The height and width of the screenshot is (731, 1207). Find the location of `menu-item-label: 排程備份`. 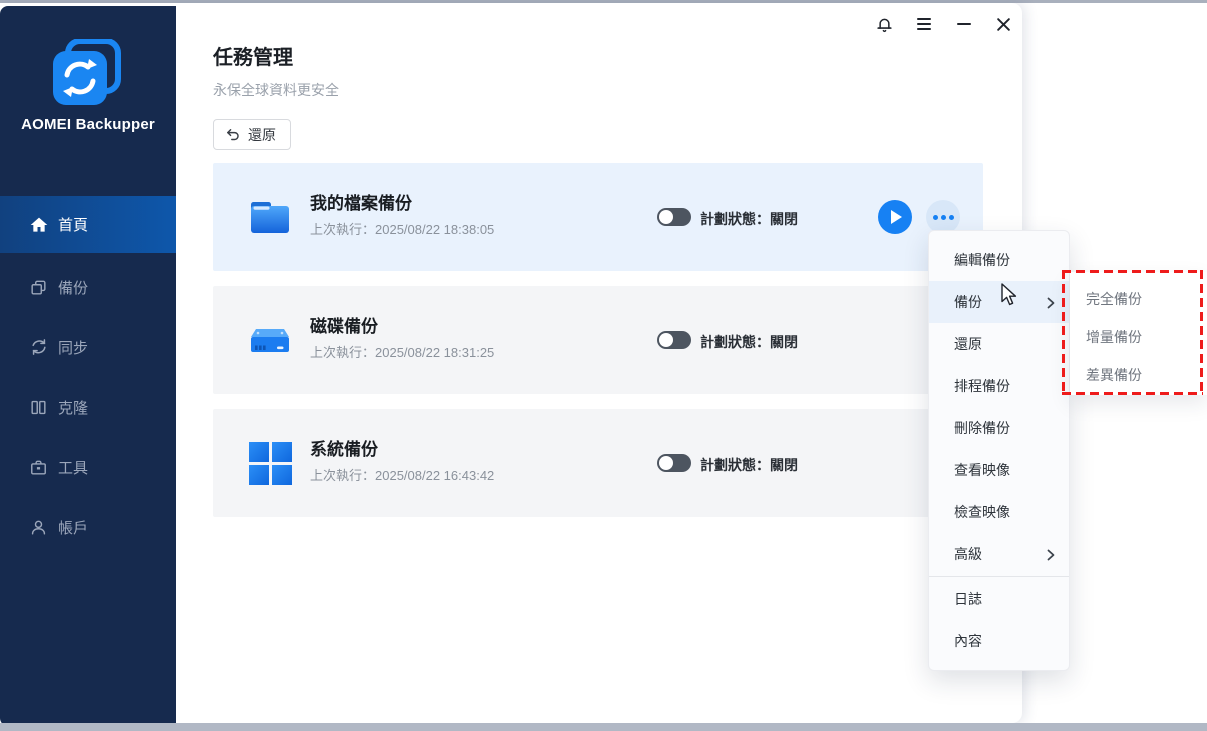

menu-item-label: 排程備份 is located at coordinates (982, 386).